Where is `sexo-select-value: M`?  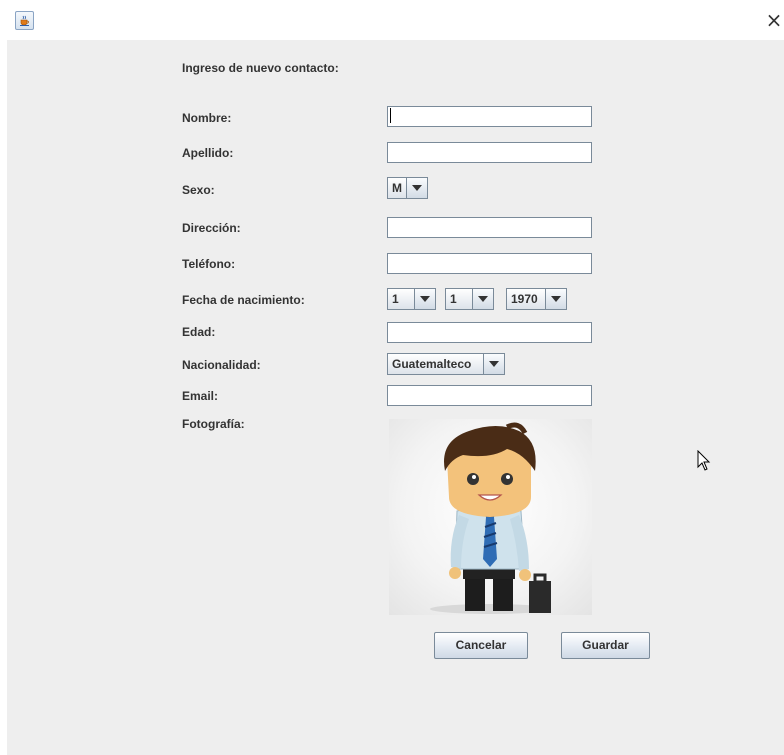 sexo-select-value: M is located at coordinates (397, 188).